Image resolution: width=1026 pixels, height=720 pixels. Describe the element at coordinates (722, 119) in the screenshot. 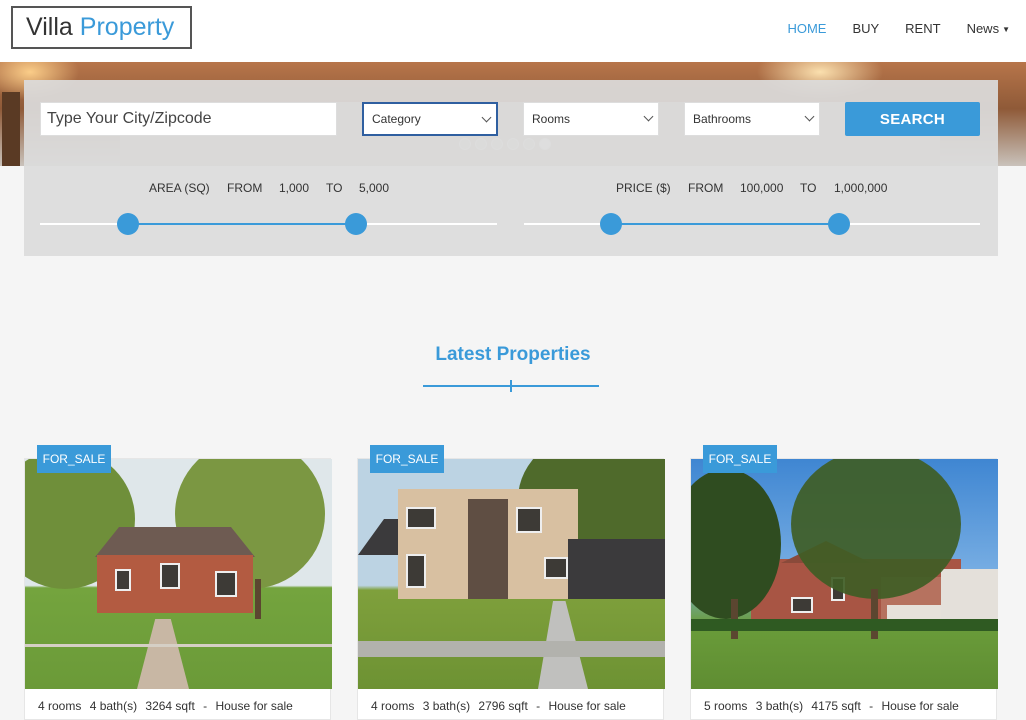

I see `bathrooms-select-value: Bathrooms` at that location.